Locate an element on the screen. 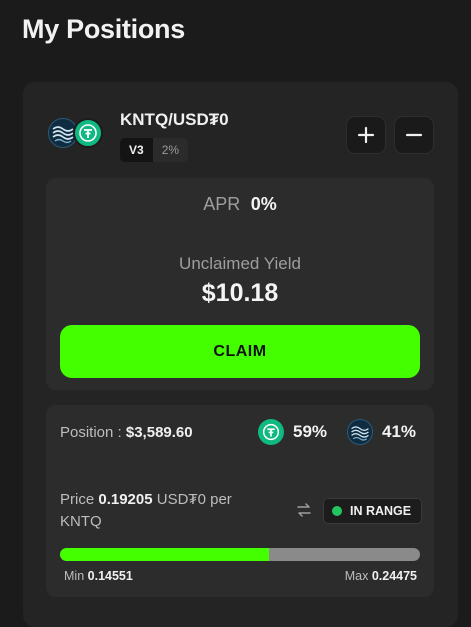  plus-icon is located at coordinates (366, 135).